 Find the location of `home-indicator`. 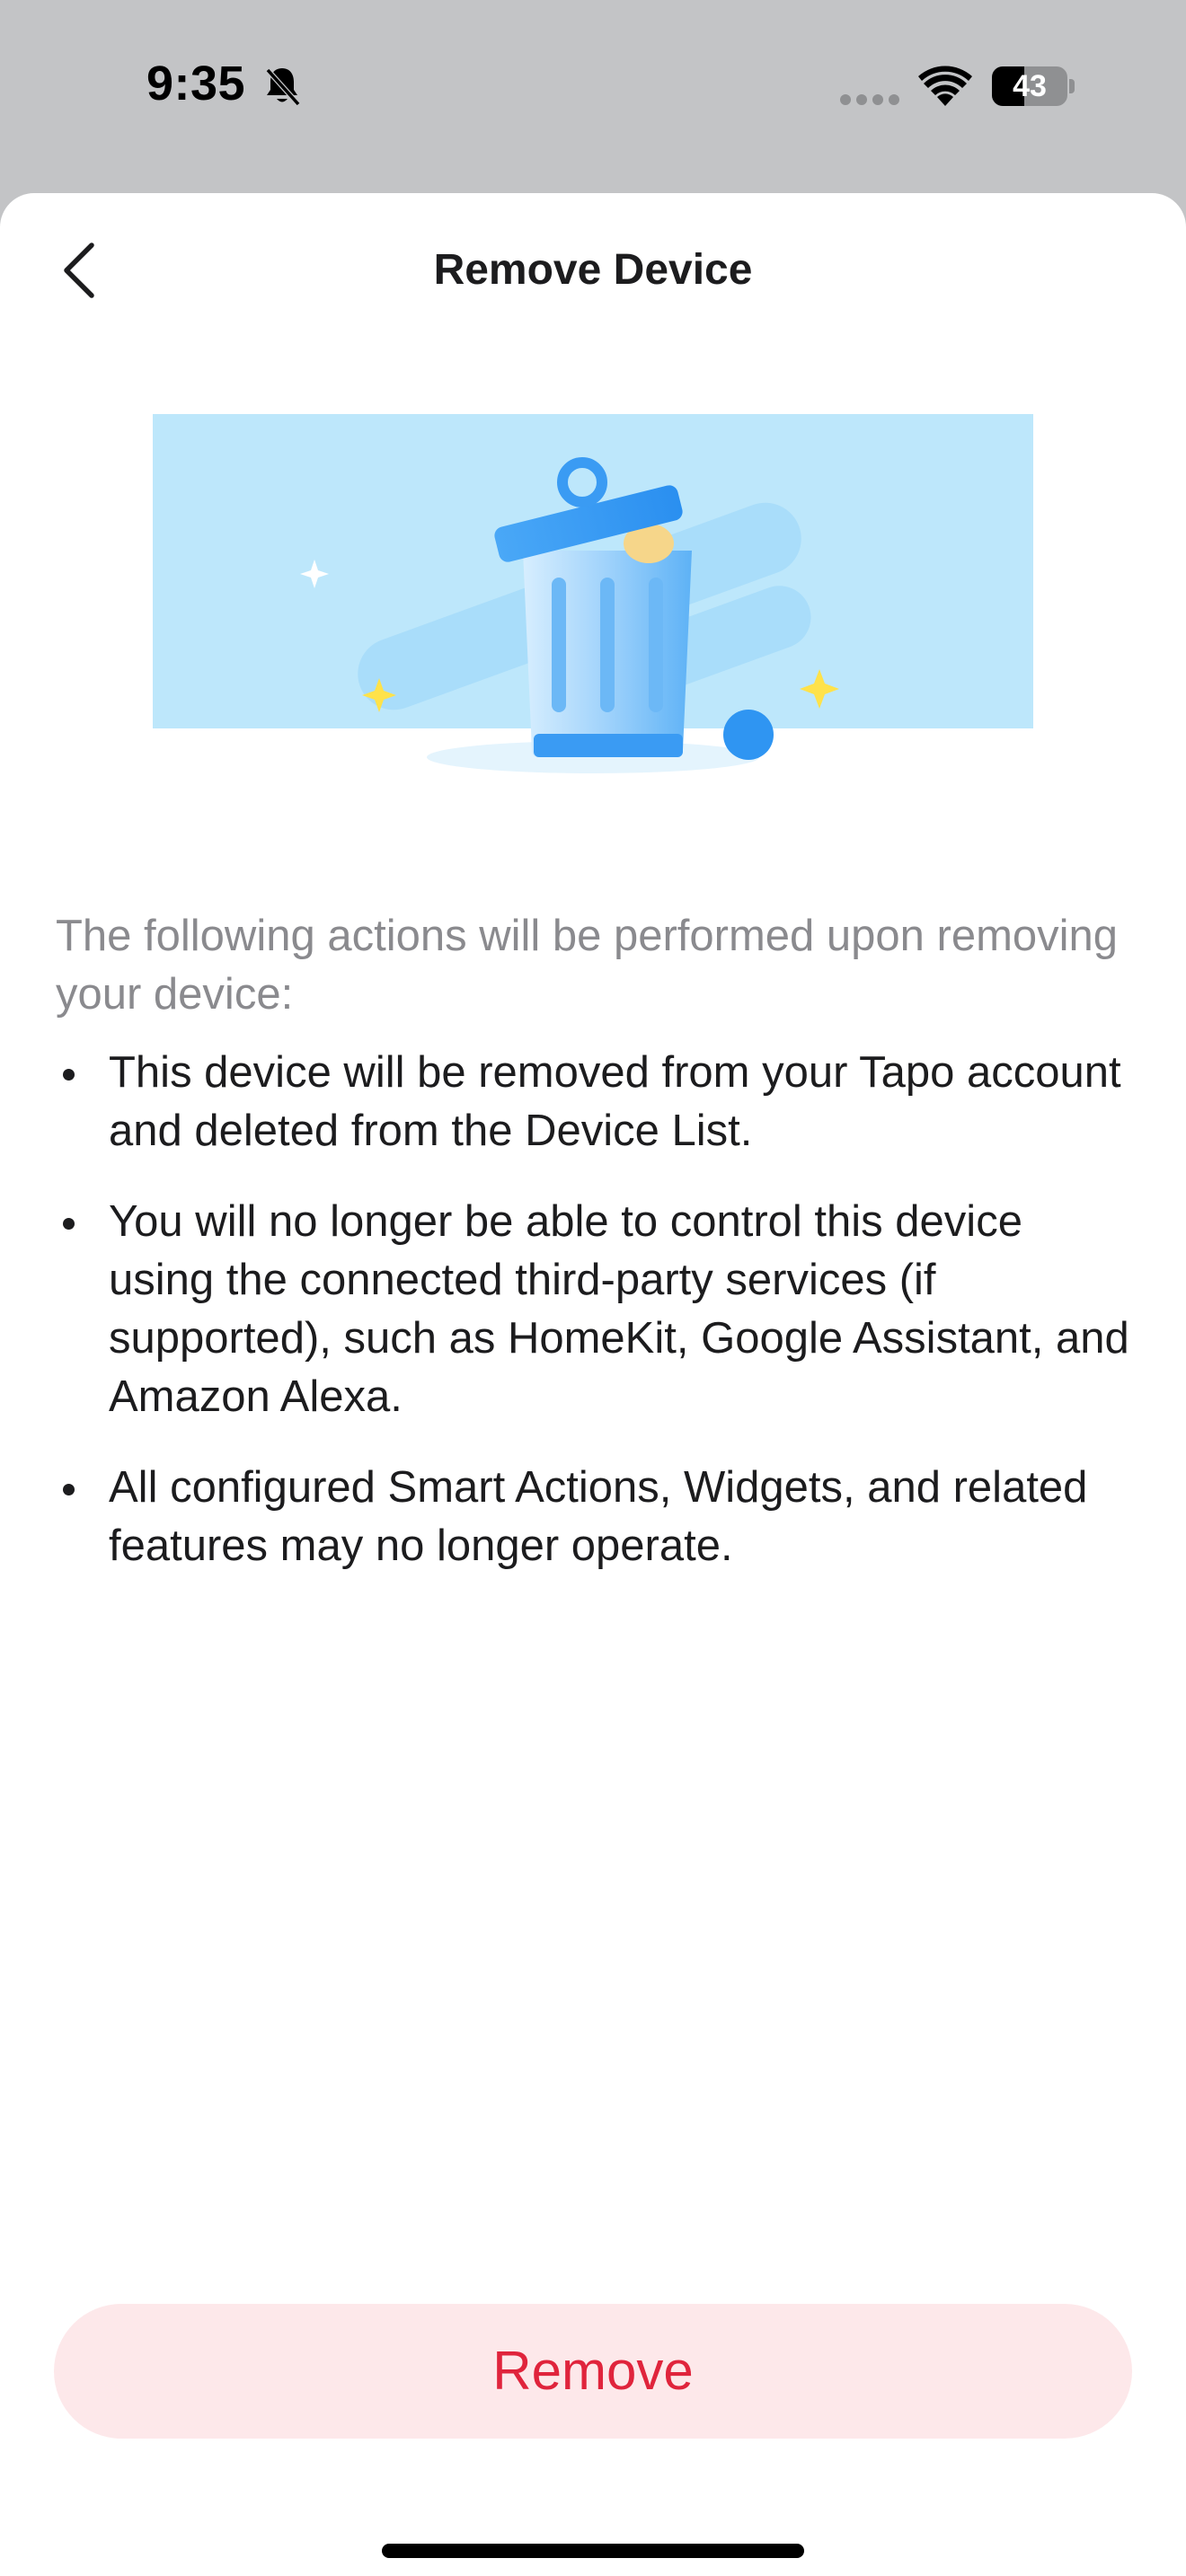

home-indicator is located at coordinates (593, 2551).